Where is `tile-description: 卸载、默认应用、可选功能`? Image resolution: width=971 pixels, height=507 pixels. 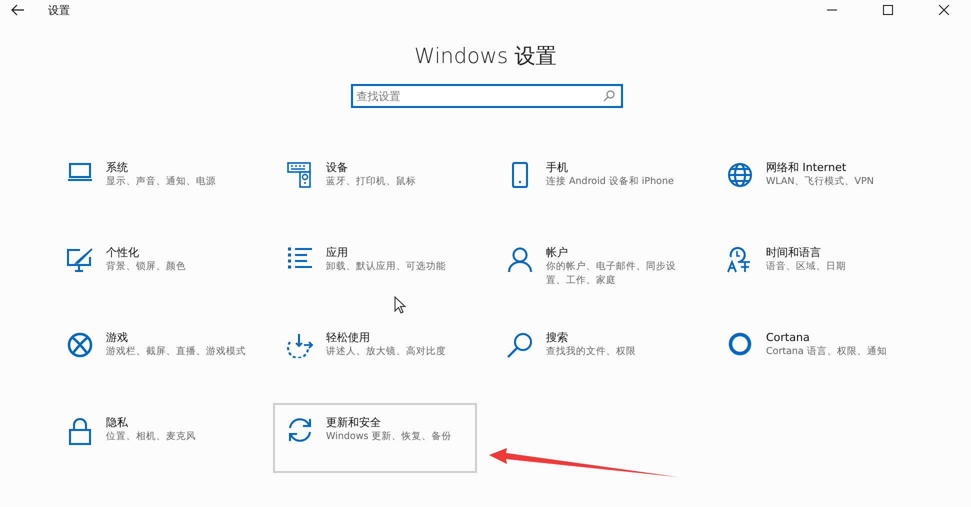
tile-description: 卸载、默认应用、可选功能 is located at coordinates (386, 267).